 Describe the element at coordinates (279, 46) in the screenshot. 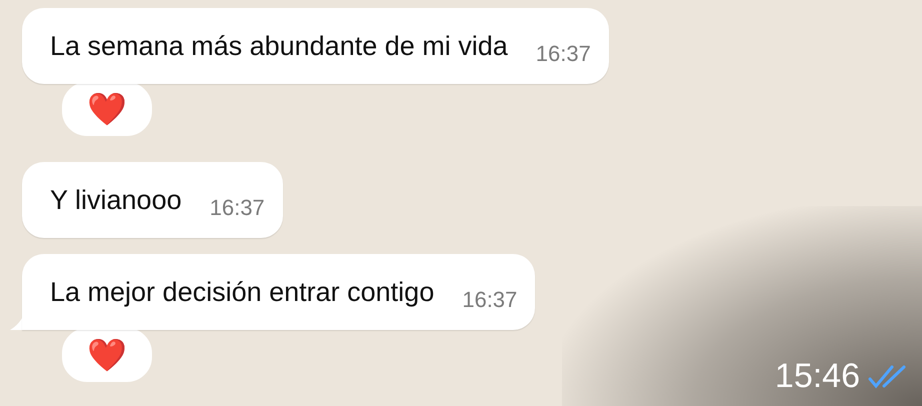

I see `message-text: La semana más abundante de mi vida` at that location.